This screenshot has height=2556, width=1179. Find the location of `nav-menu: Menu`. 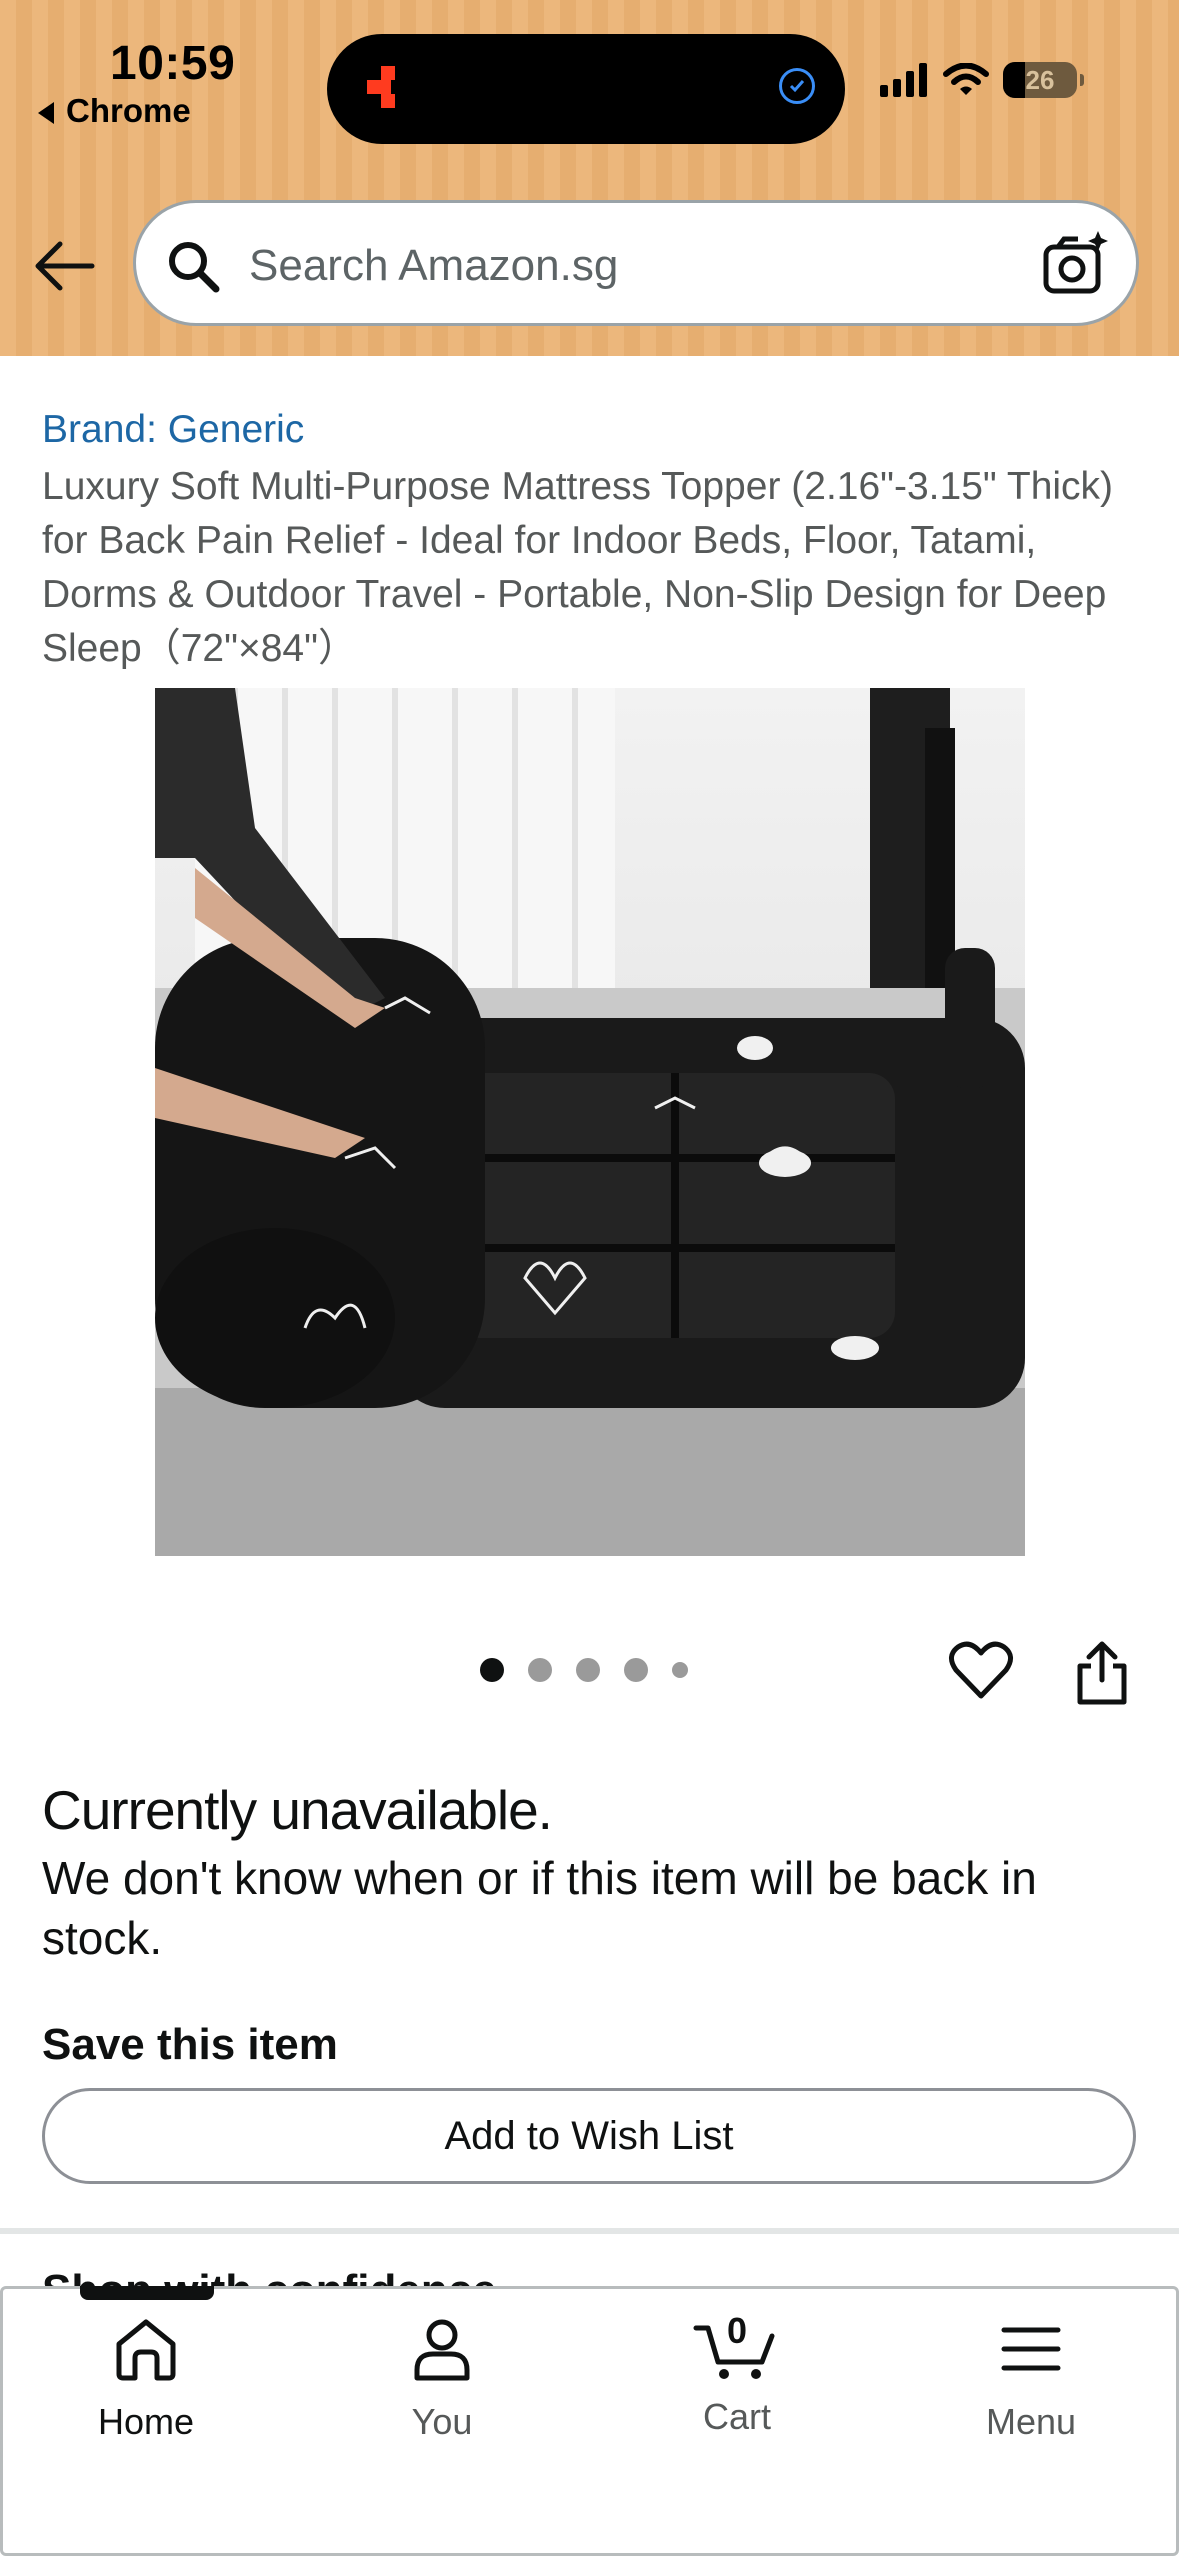

nav-menu: Menu is located at coordinates (1031, 2379).